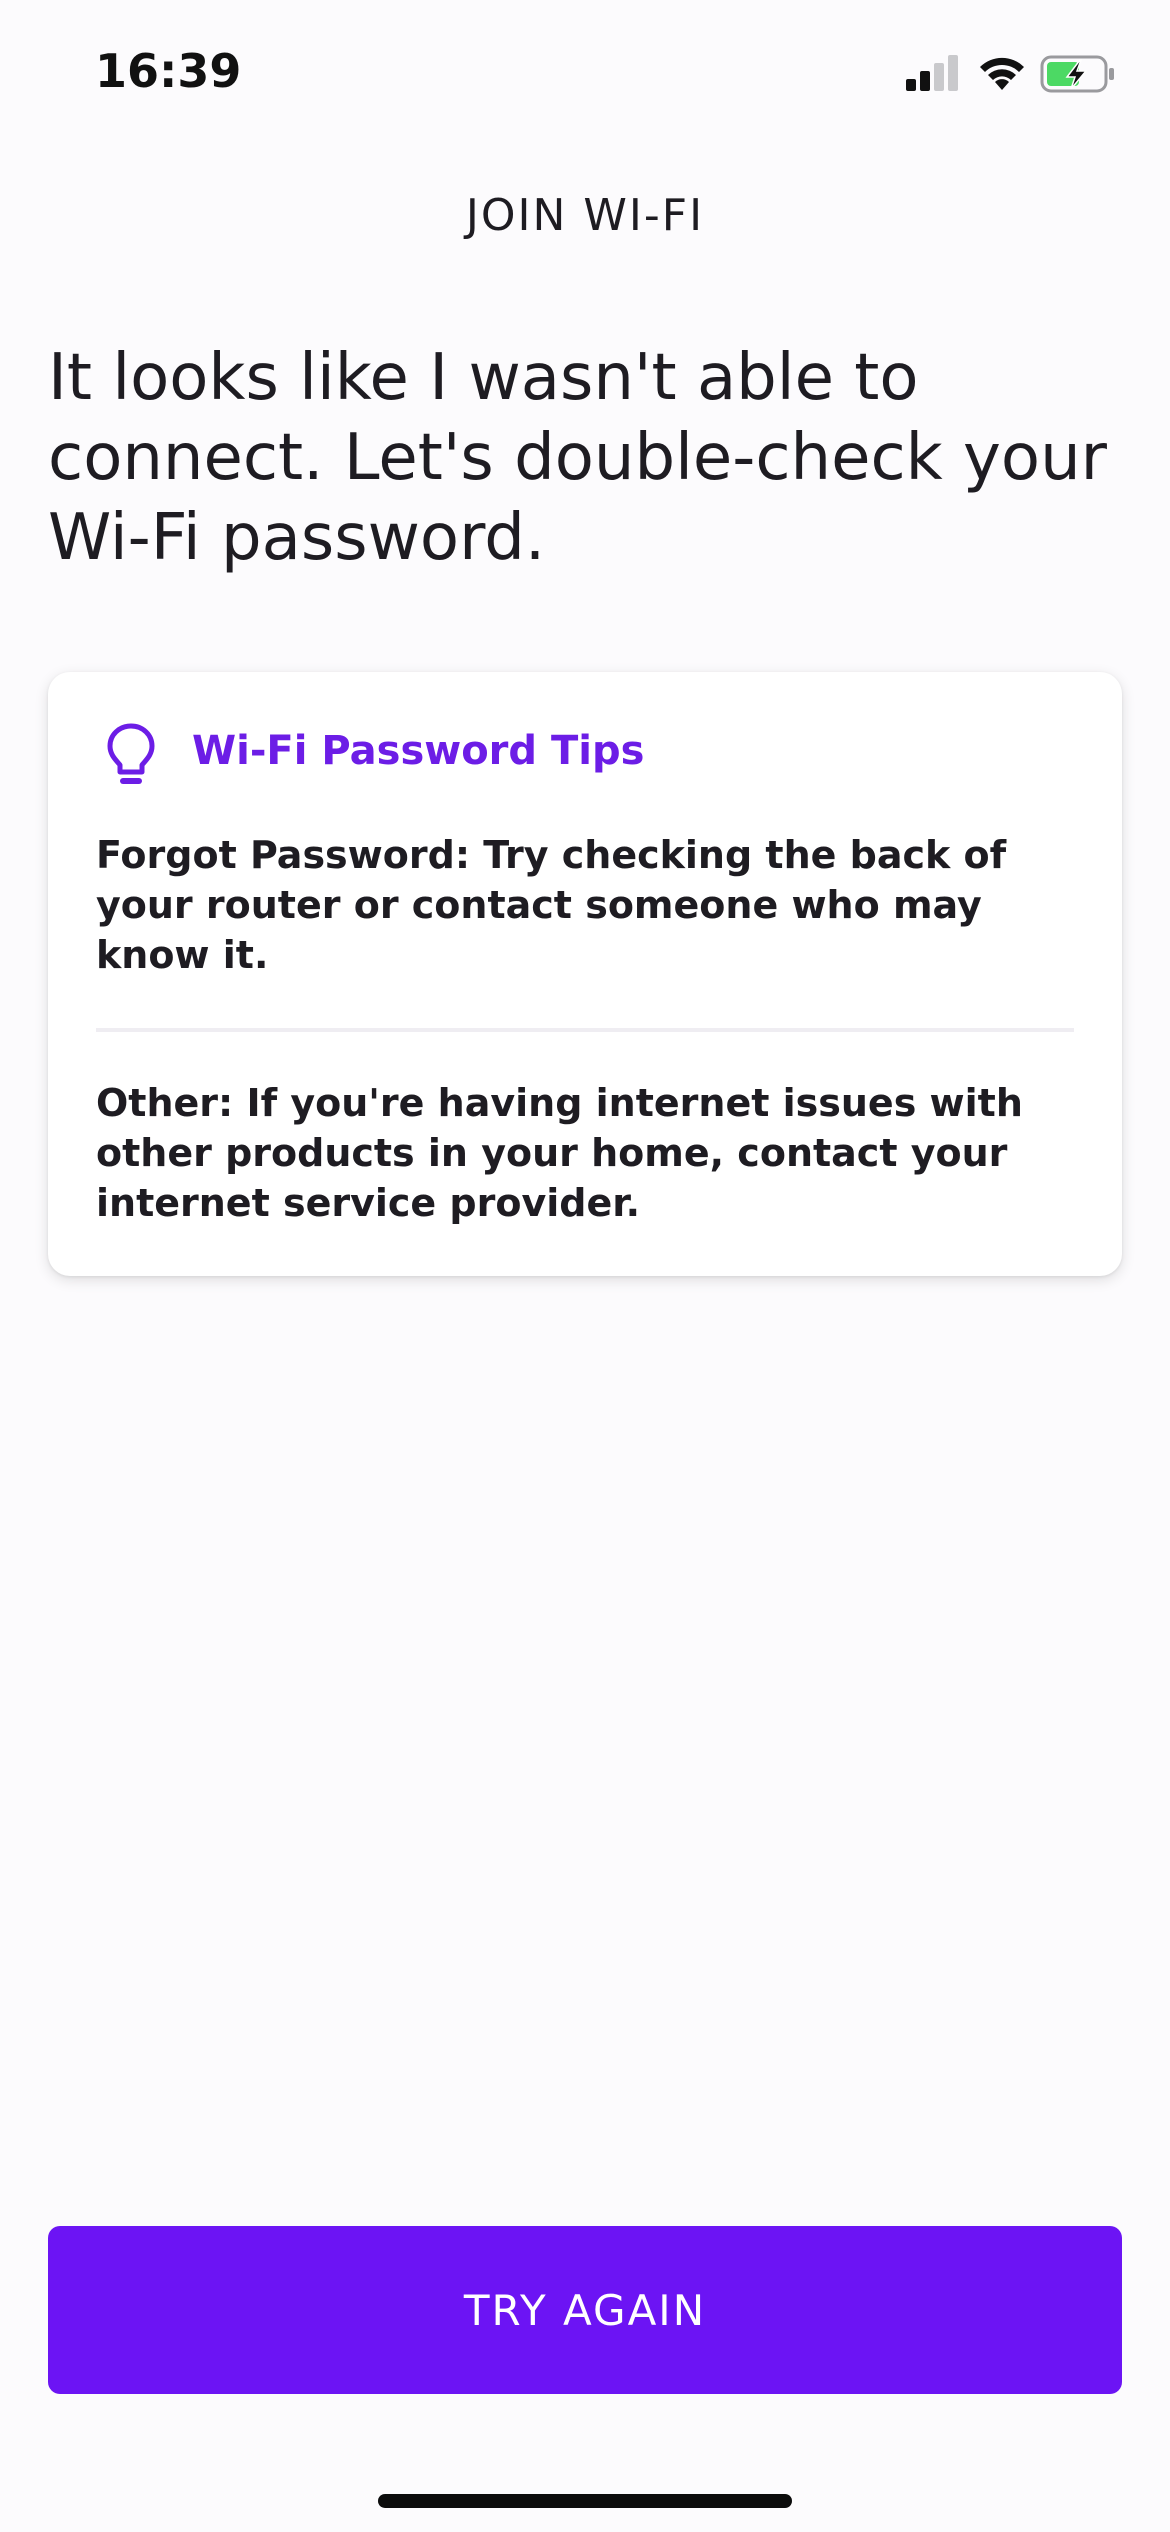 The width and height of the screenshot is (1170, 2532). I want to click on battery-charging-icon, so click(1077, 74).